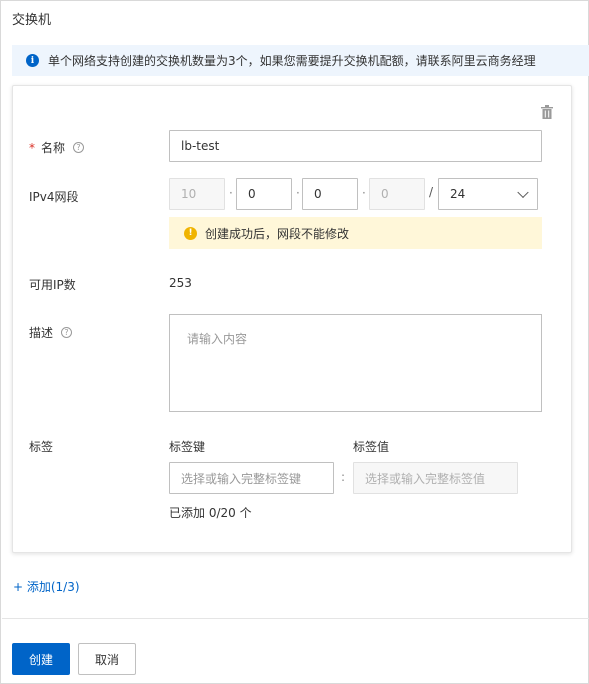 This screenshot has width=589, height=684. I want to click on name-label: * 名称 ?, so click(57, 147).